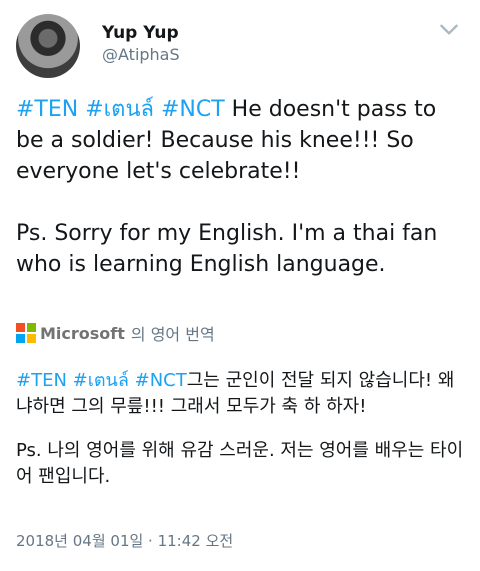 The image size is (480, 571). I want to click on translated-hashtags: #TEN #เตนล์ #NCT, so click(101, 380).